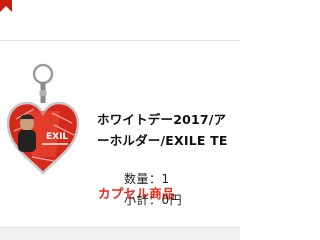 The width and height of the screenshot is (320, 240). I want to click on heart-charm-icon: EXIL, so click(43, 138).